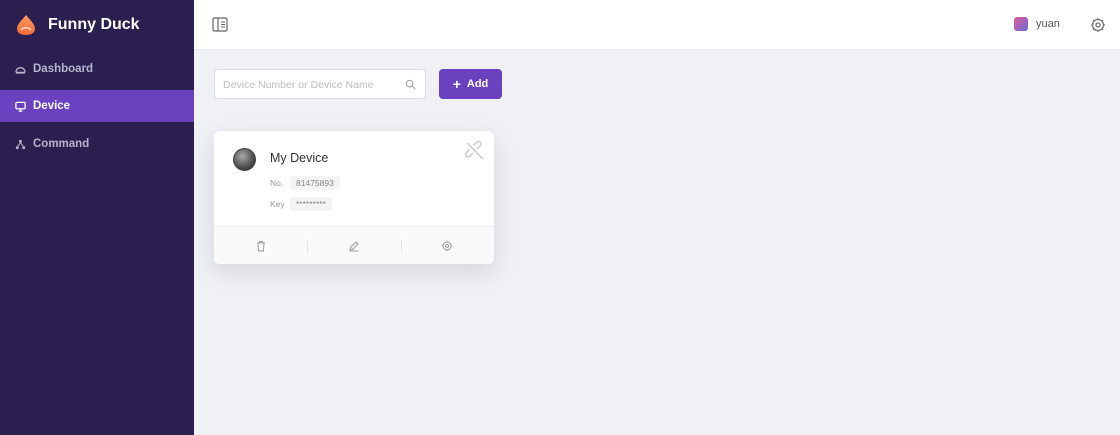  I want to click on user-menu: yuan, so click(1037, 24).